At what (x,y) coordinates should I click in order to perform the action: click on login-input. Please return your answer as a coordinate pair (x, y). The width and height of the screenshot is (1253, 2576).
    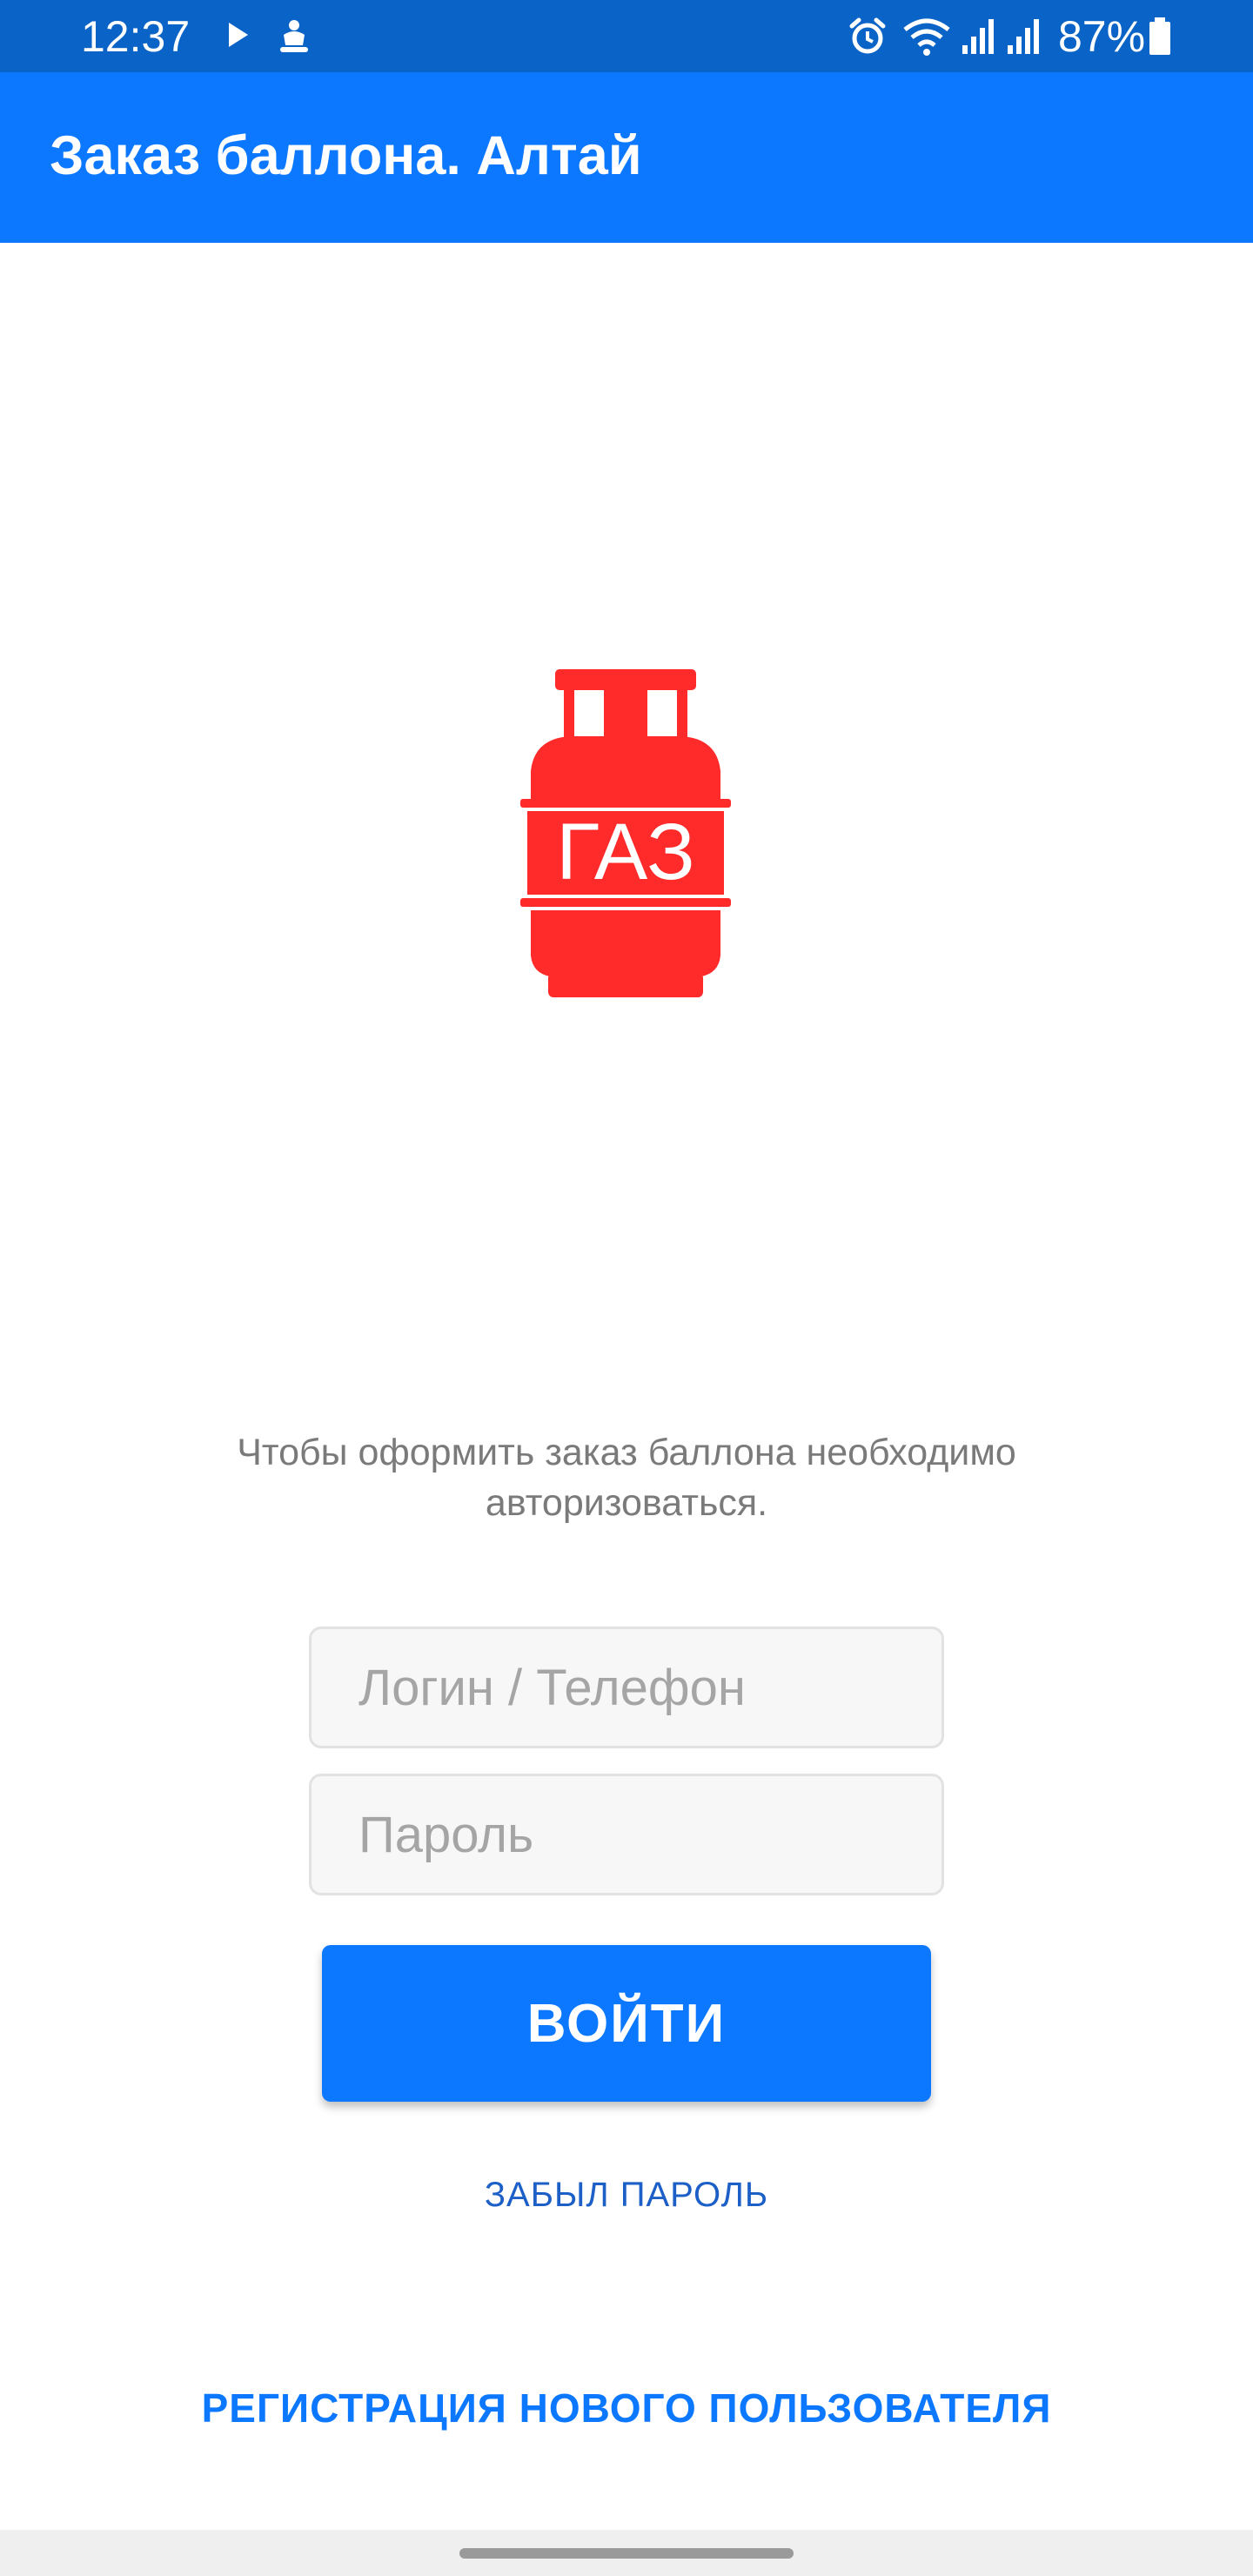
    Looking at the image, I should click on (626, 1687).